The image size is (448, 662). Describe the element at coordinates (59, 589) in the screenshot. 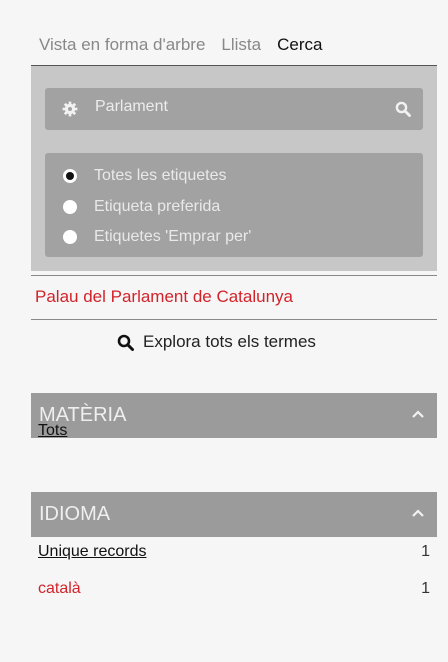

I see `facet-item-catalan: català` at that location.